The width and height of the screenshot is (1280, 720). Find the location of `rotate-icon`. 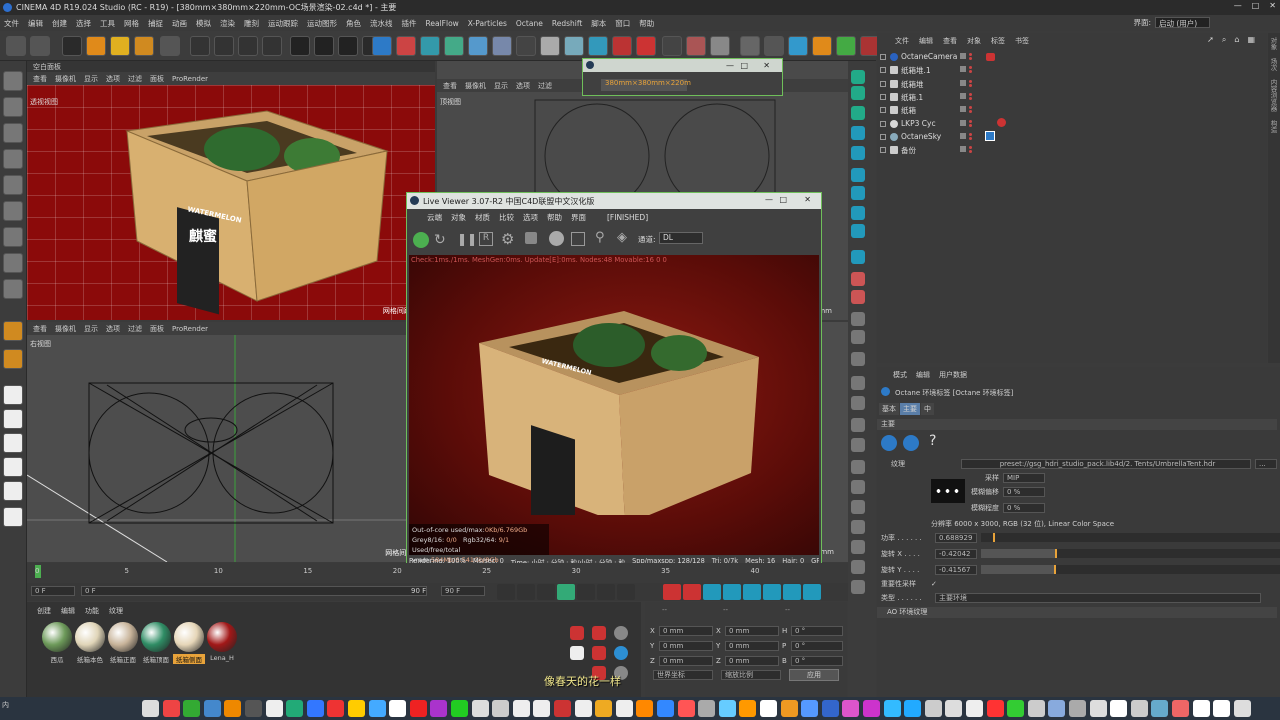

rotate-icon is located at coordinates (144, 46).